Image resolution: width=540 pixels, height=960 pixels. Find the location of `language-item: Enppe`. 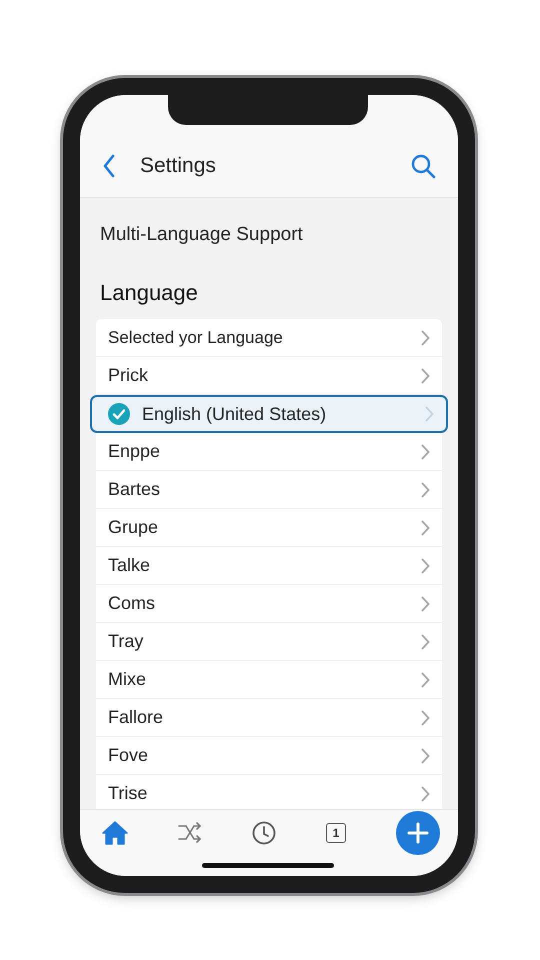

language-item: Enppe is located at coordinates (269, 452).